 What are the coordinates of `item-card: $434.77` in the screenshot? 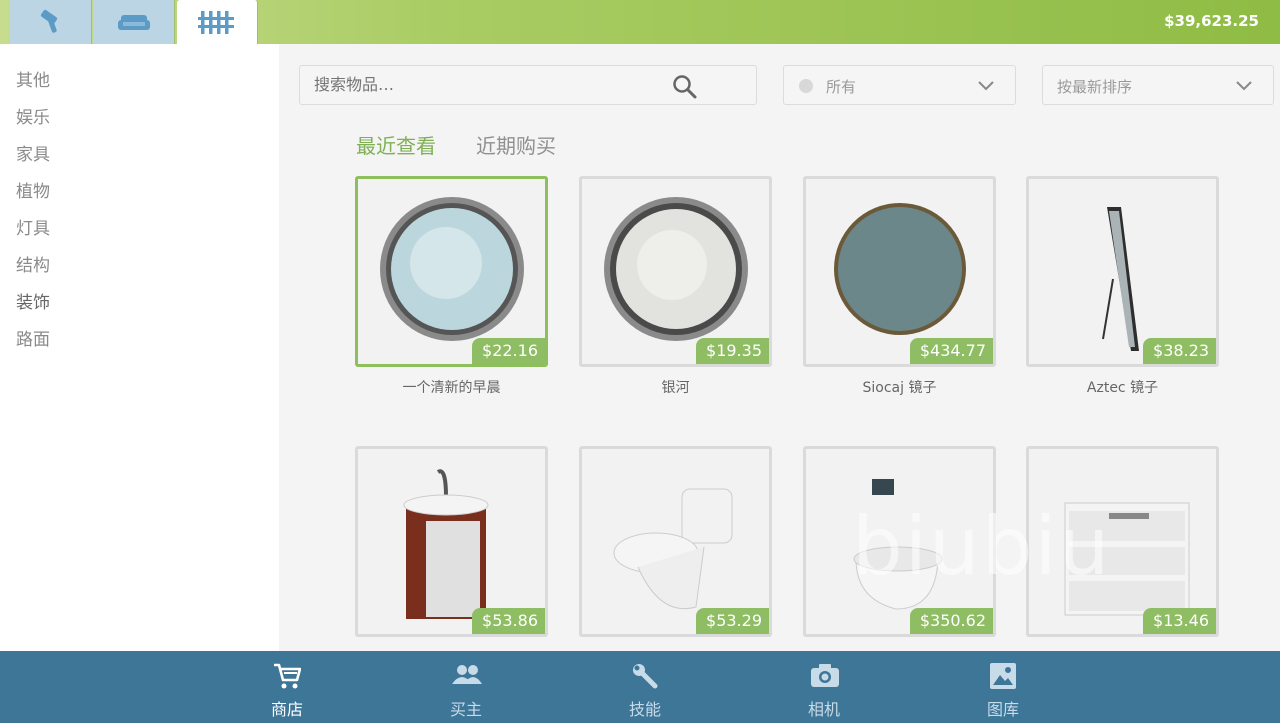 It's located at (899, 271).